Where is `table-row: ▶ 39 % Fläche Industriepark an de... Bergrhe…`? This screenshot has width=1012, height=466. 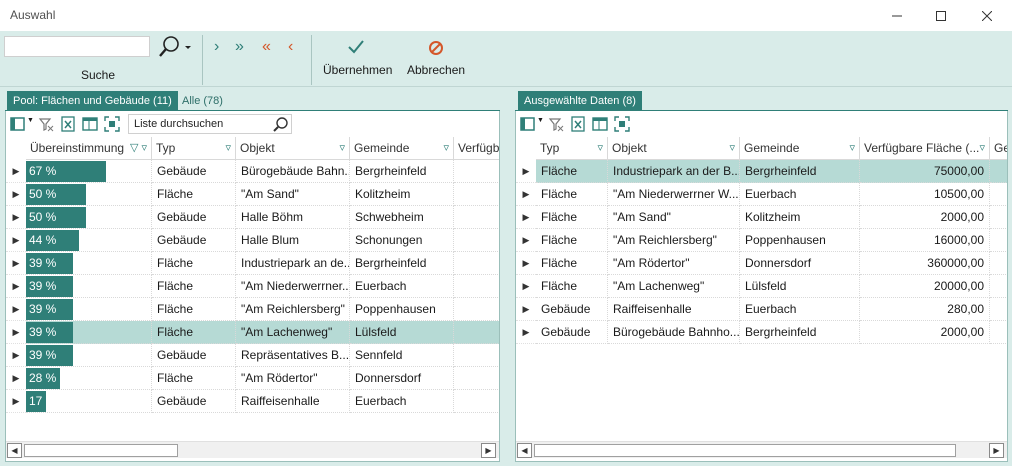 table-row: ▶ 39 % Fläche Industriepark an de... Bergrhe… is located at coordinates (252, 263).